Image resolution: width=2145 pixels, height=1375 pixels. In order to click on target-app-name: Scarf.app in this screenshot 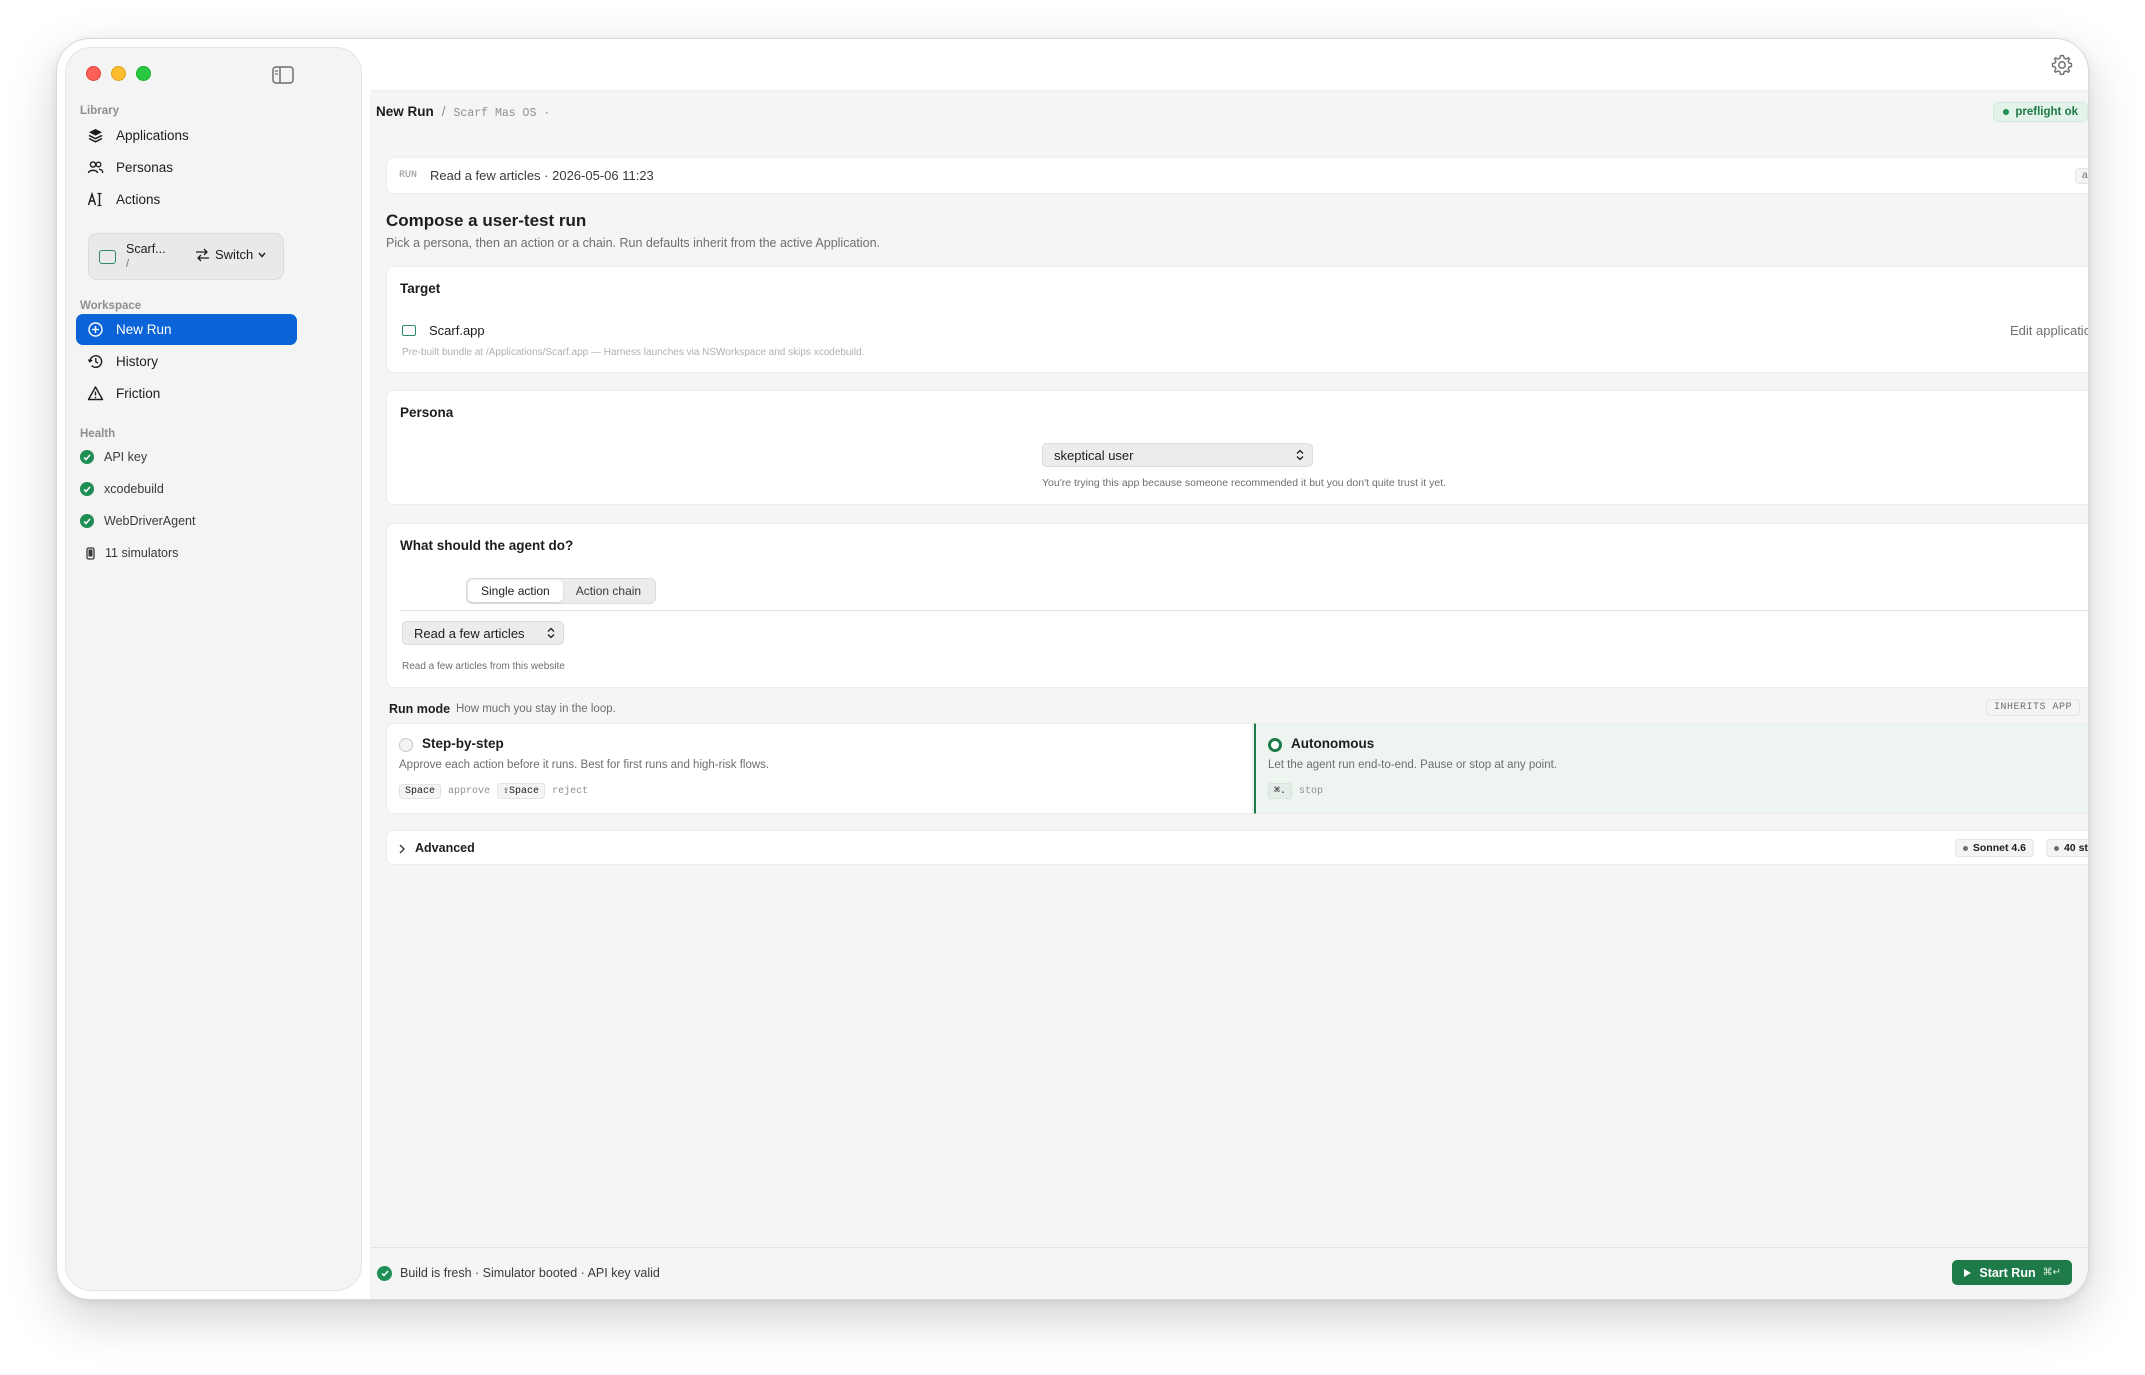, I will do `click(457, 330)`.